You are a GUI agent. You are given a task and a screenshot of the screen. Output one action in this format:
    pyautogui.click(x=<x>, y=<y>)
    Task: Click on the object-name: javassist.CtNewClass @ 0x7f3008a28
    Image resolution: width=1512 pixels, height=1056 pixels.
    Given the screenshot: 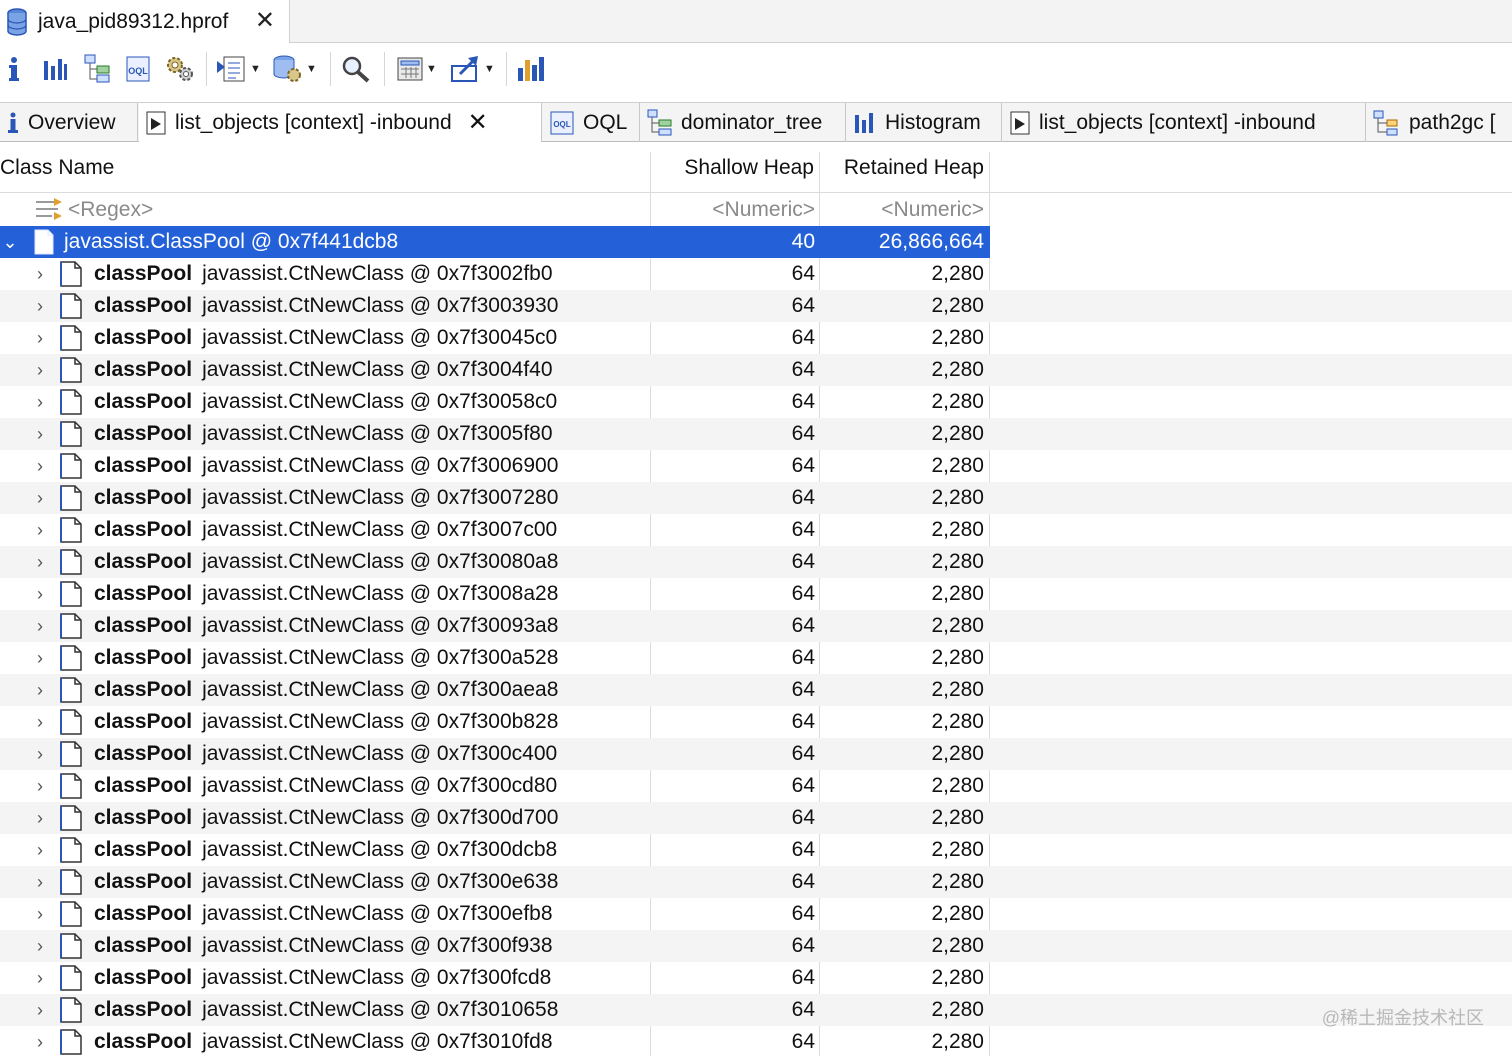 What is the action you would take?
    pyautogui.click(x=380, y=593)
    